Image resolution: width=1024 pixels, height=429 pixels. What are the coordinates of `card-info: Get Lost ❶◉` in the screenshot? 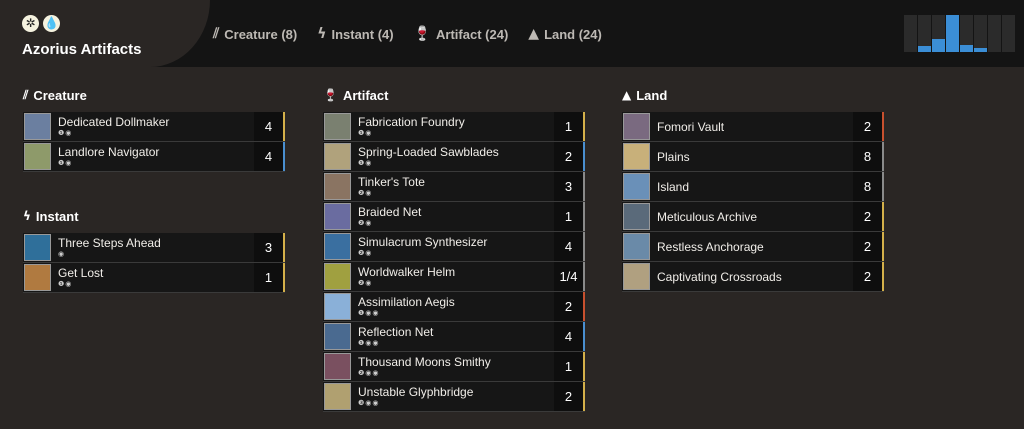 It's located at (153, 277).